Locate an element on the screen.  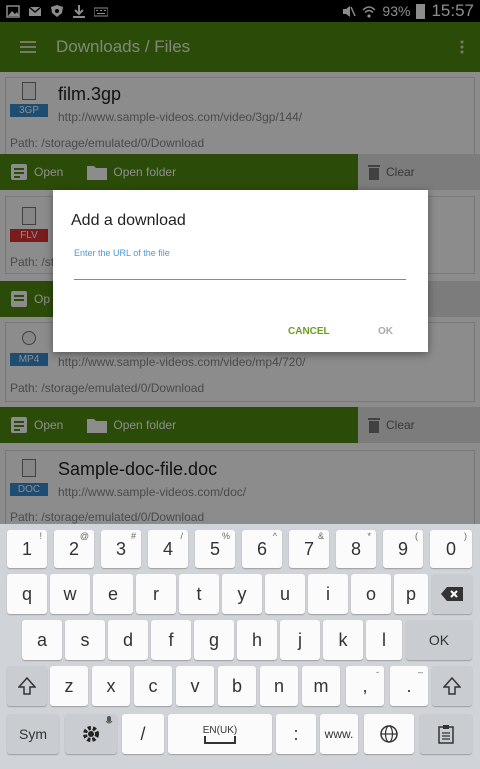
key-period: –. is located at coordinates (409, 686).